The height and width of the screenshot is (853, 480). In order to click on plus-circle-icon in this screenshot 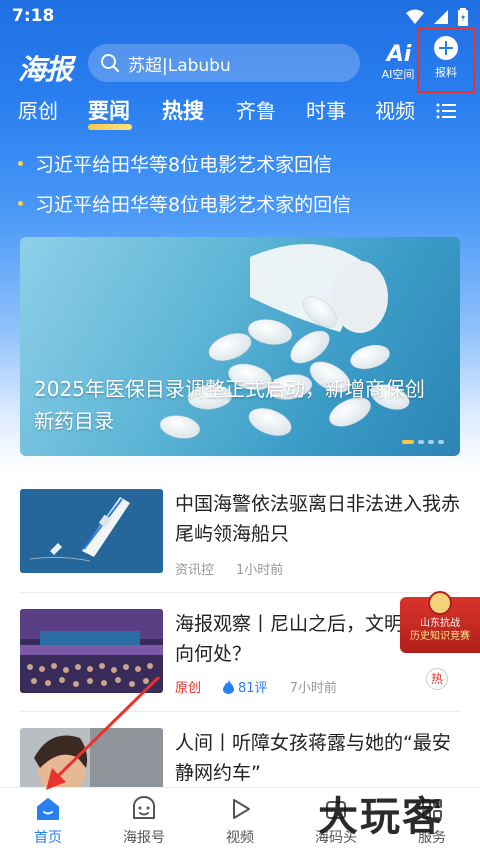, I will do `click(446, 48)`.